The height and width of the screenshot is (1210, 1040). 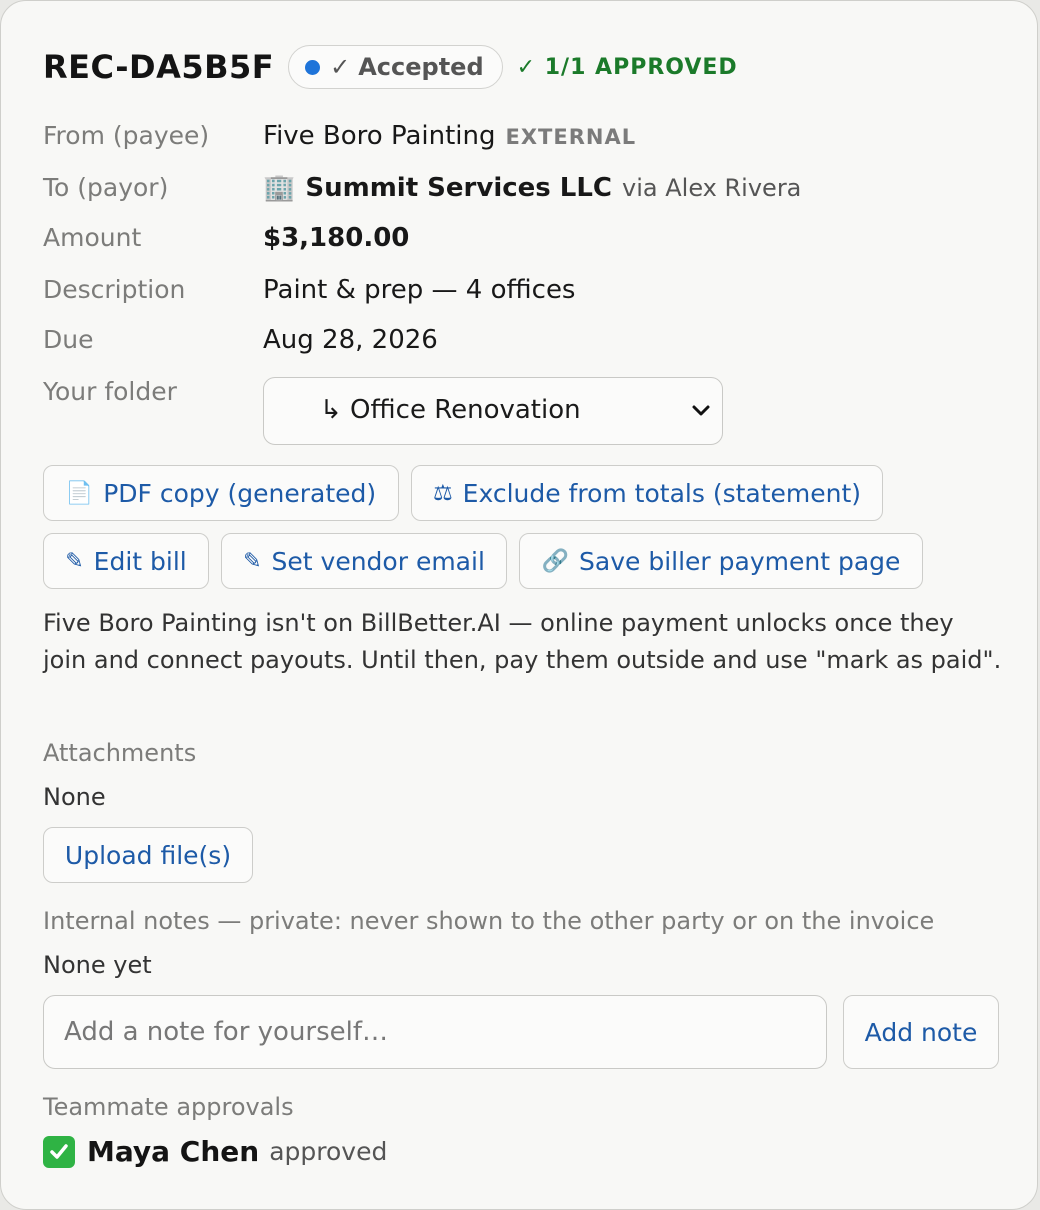 I want to click on approver-status: approved, so click(x=328, y=1151).